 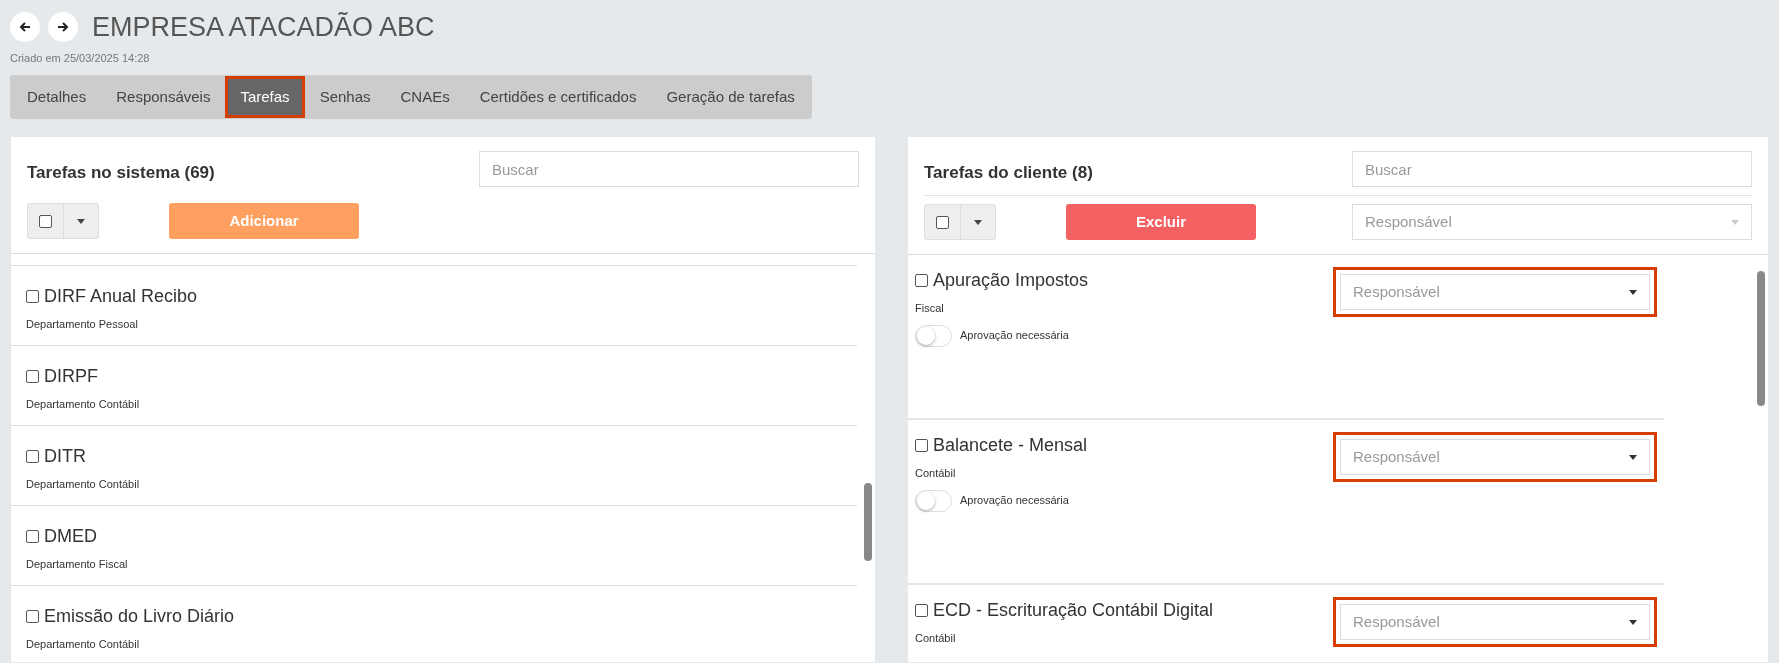 I want to click on department-label: Departamento Fiscal, so click(x=77, y=564).